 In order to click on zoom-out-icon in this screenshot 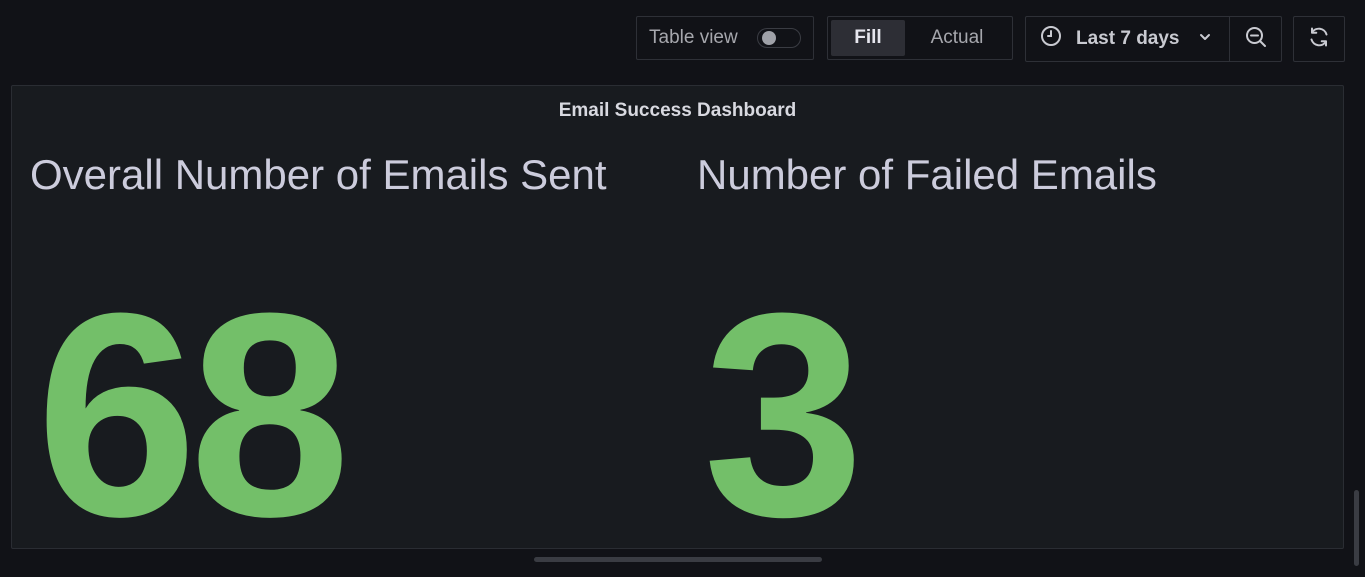, I will do `click(1256, 39)`.